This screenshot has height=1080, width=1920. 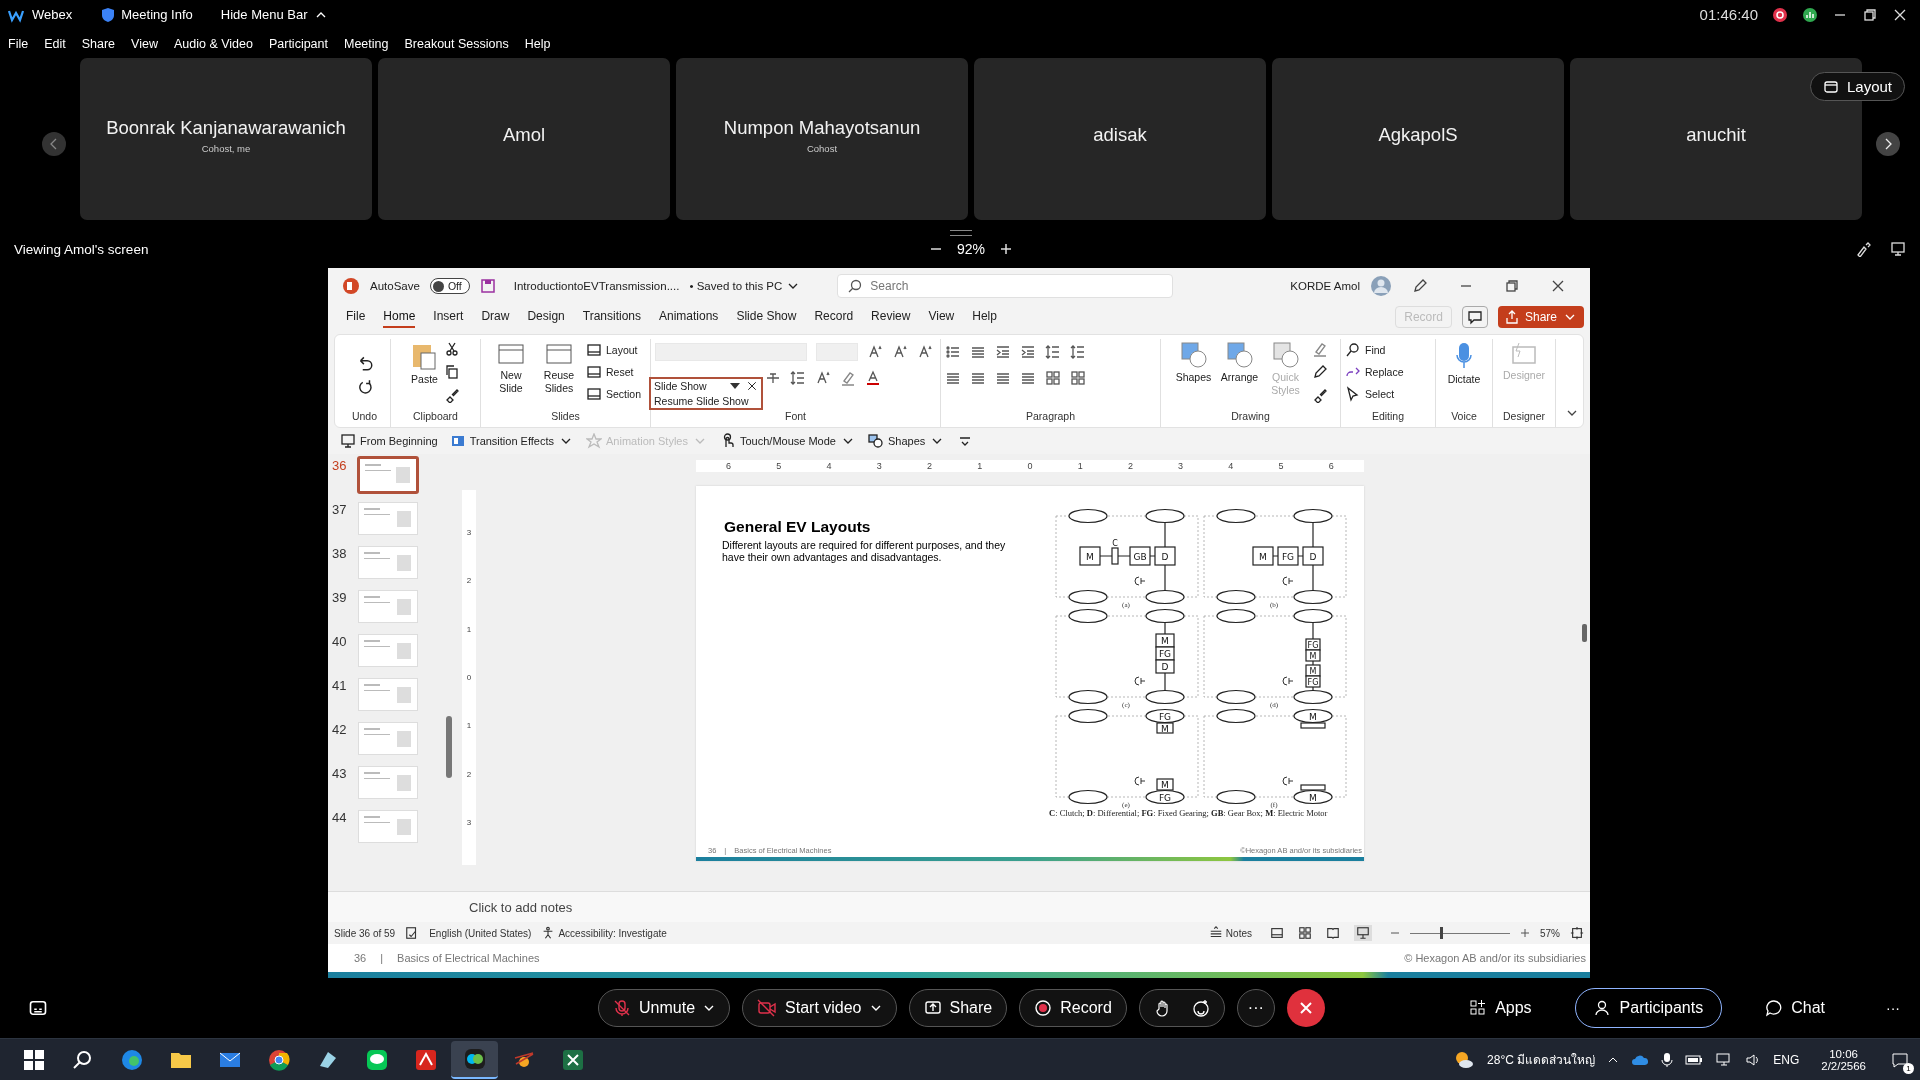 What do you see at coordinates (978, 352) in the screenshot?
I see `numbering-icon` at bounding box center [978, 352].